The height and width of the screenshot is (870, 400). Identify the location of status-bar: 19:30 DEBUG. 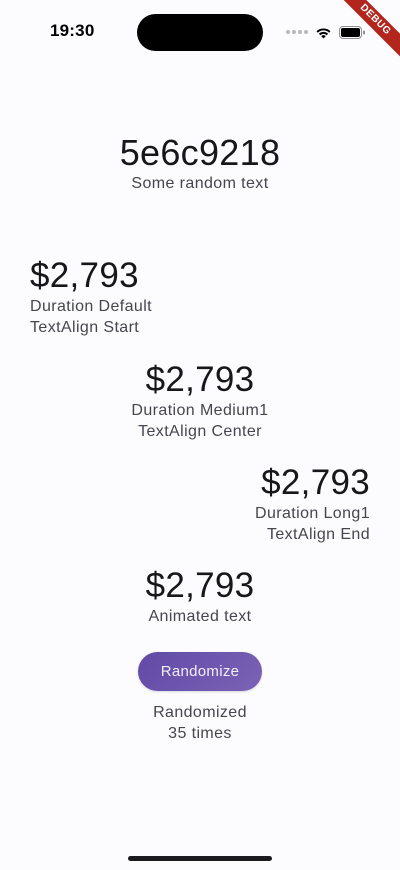
(200, 32).